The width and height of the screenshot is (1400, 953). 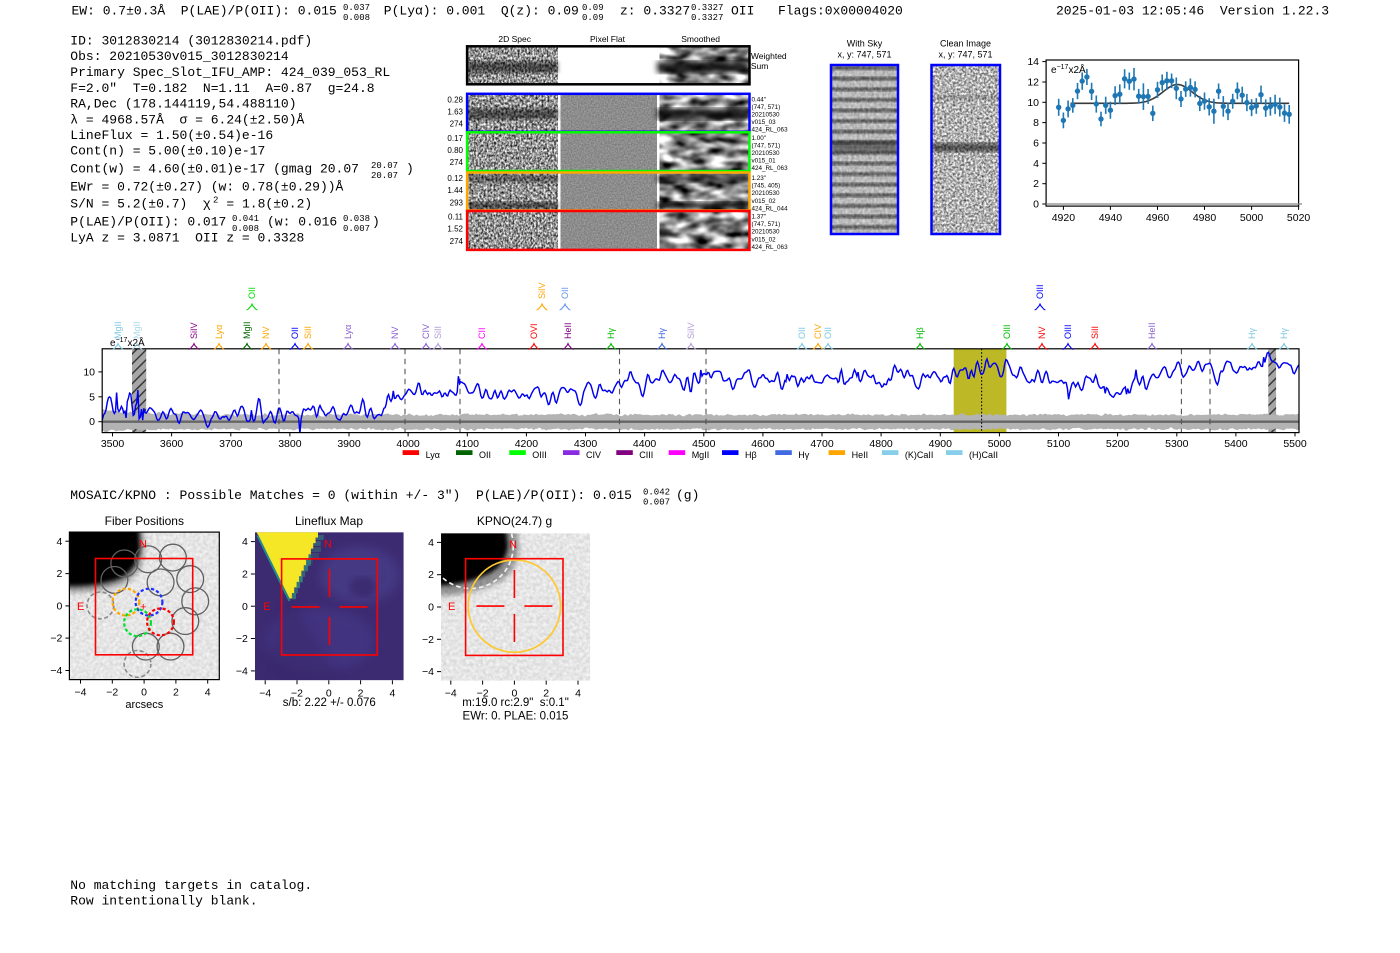 What do you see at coordinates (759, 66) in the screenshot?
I see `svg-text: Sum` at bounding box center [759, 66].